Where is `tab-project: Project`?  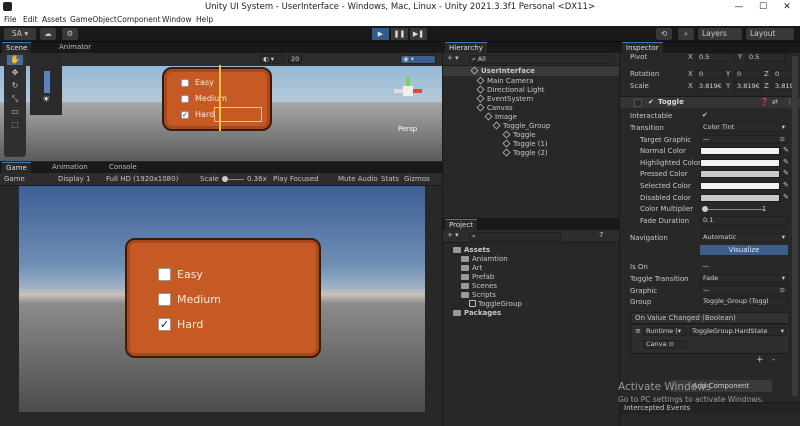 tab-project: Project is located at coordinates (461, 224).